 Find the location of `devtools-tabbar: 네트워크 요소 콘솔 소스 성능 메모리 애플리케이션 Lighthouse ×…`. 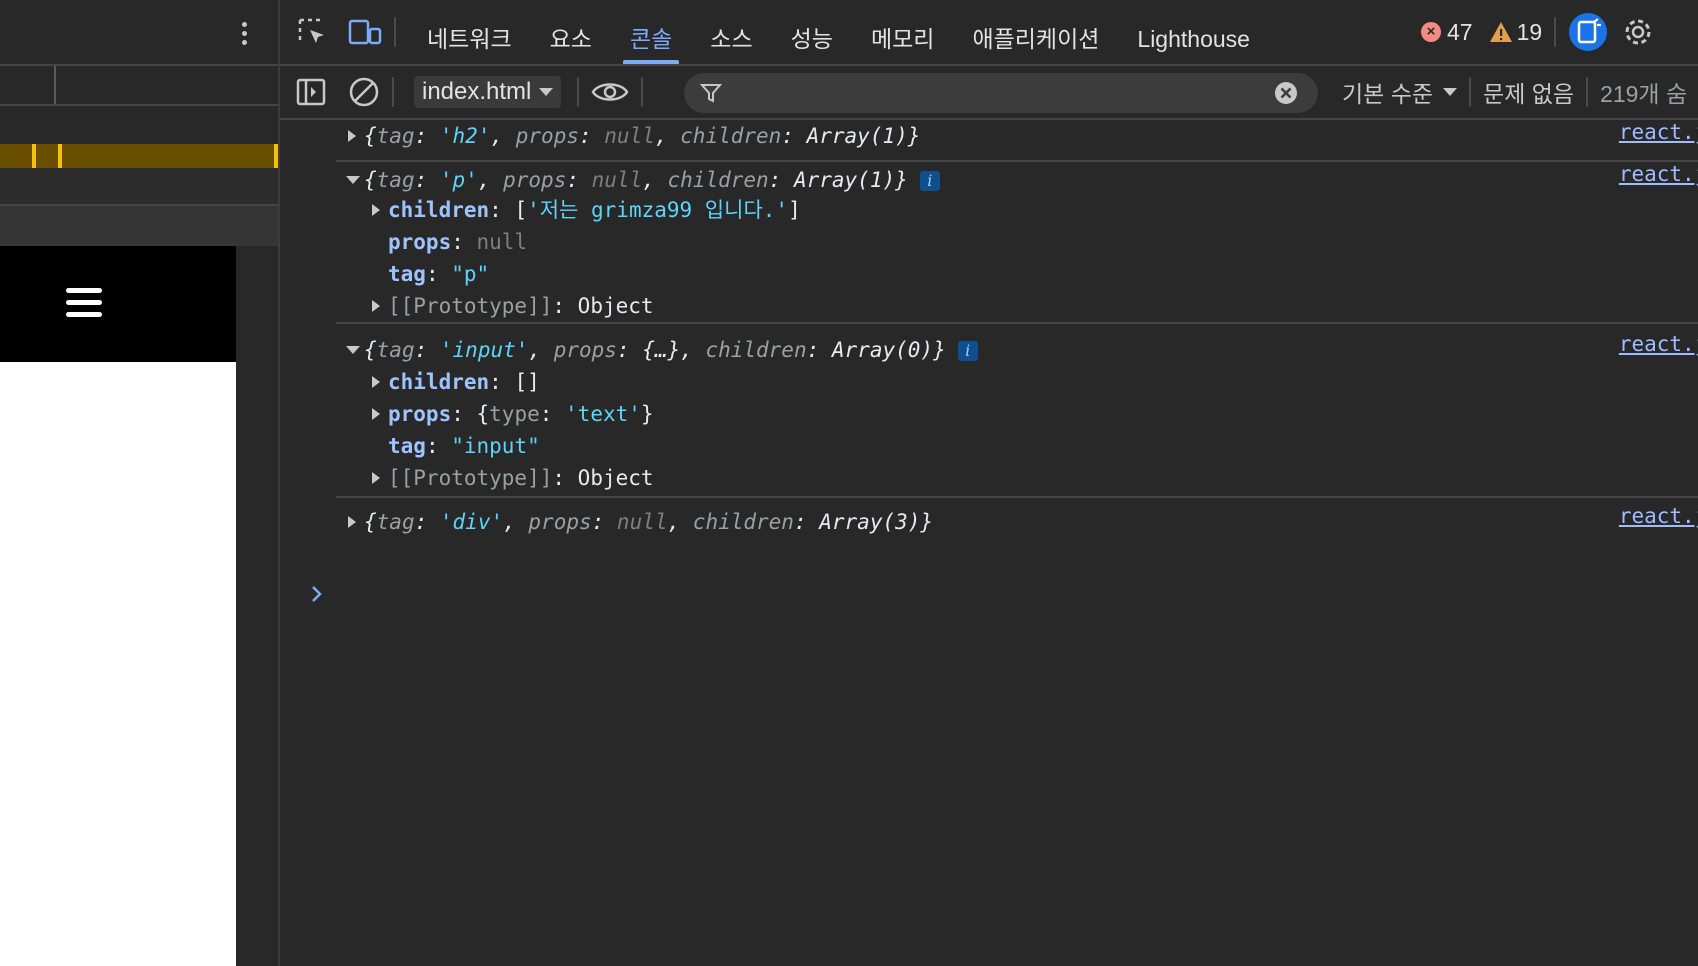

devtools-tabbar: 네트워크 요소 콘솔 소스 성능 메모리 애플리케이션 Lighthouse ×… is located at coordinates (989, 33).